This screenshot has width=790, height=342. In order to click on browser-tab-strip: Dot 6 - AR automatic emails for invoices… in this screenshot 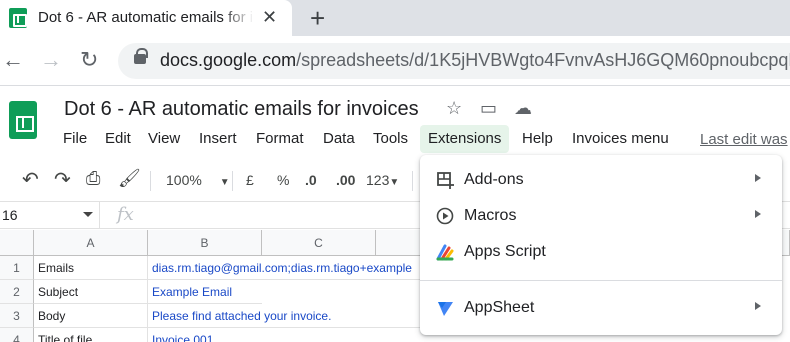, I will do `click(395, 18)`.